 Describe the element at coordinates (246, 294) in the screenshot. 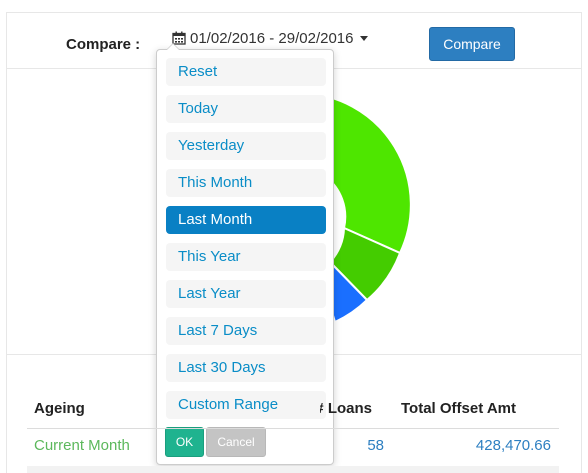

I see `range-last-year: Last Year` at that location.